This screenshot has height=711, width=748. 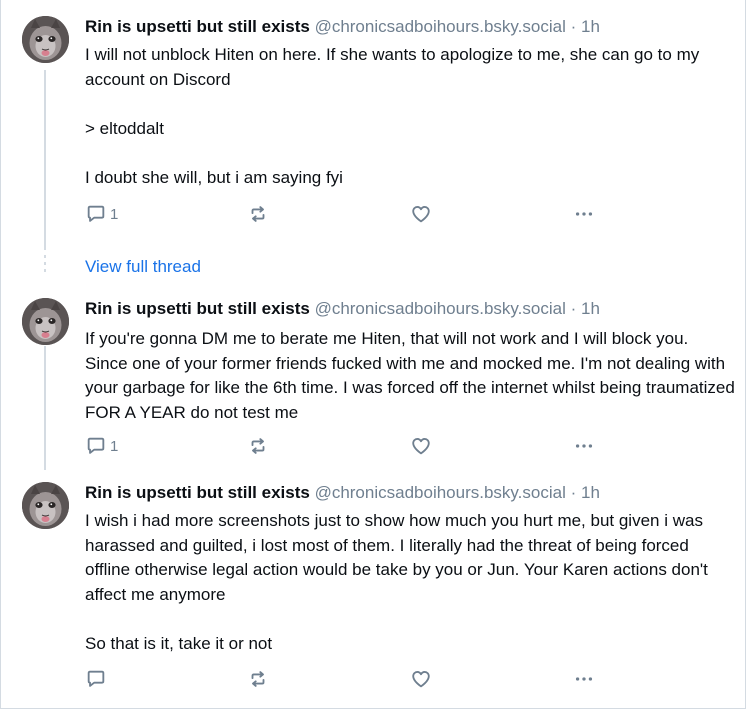 What do you see at coordinates (45, 265) in the screenshot?
I see `thread-gap-dots` at bounding box center [45, 265].